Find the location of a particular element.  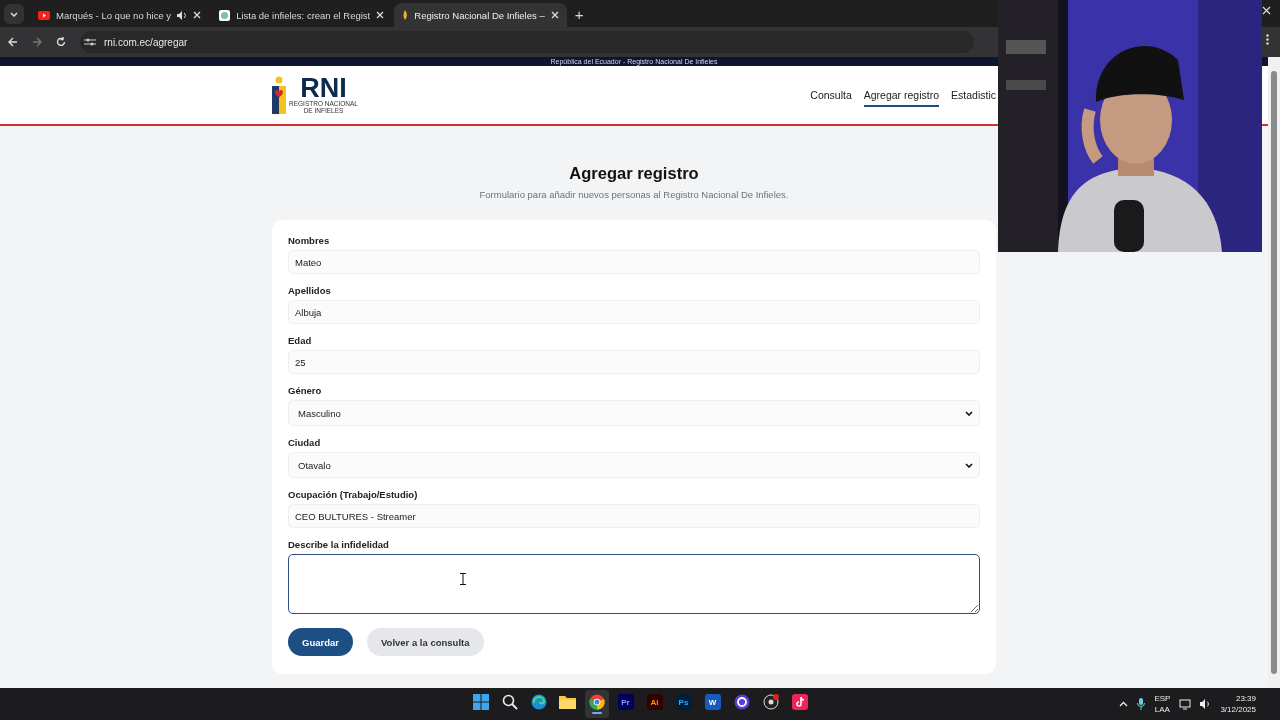

nav-link: Agregar registro is located at coordinates (901, 95).